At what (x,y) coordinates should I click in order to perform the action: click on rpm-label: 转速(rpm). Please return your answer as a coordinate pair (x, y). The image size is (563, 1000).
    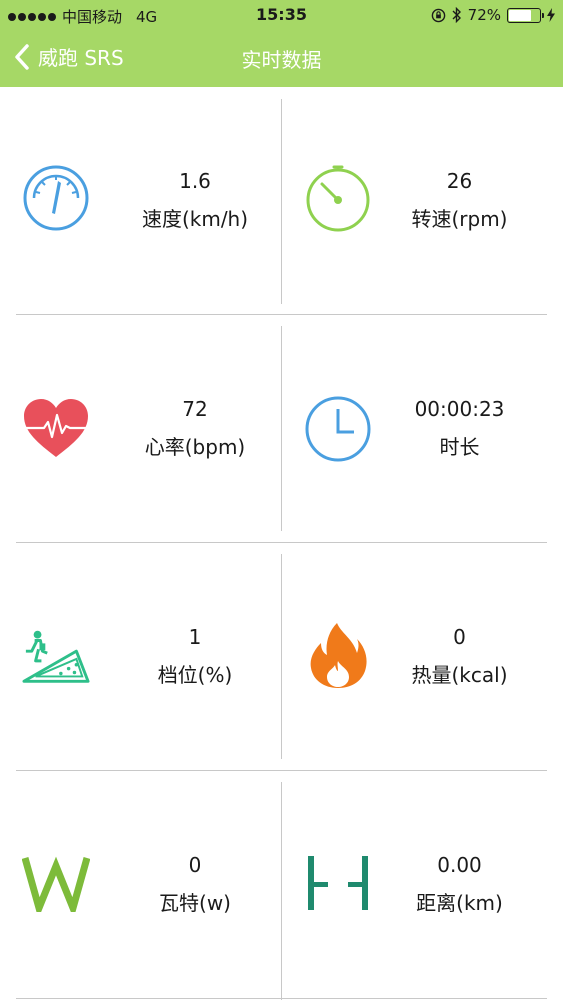
    Looking at the image, I should click on (459, 219).